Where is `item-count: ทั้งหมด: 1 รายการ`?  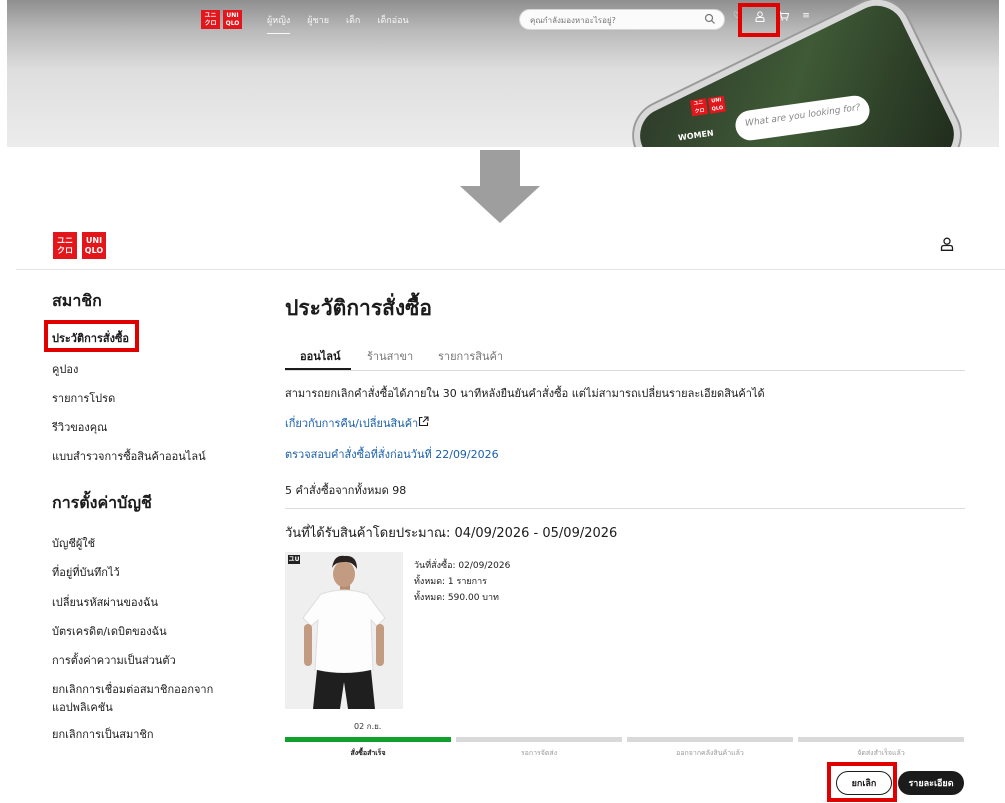
item-count: ทั้งหมด: 1 รายการ is located at coordinates (451, 582).